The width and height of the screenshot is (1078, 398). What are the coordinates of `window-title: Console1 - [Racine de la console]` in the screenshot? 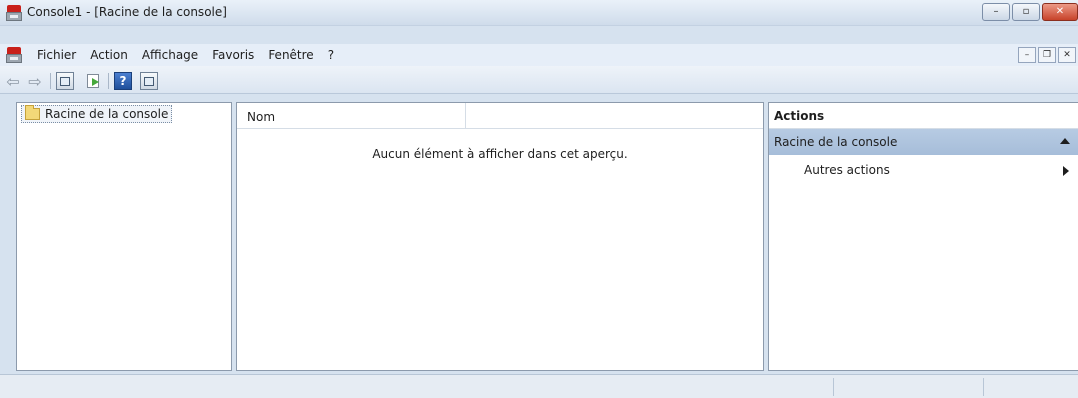 It's located at (127, 12).